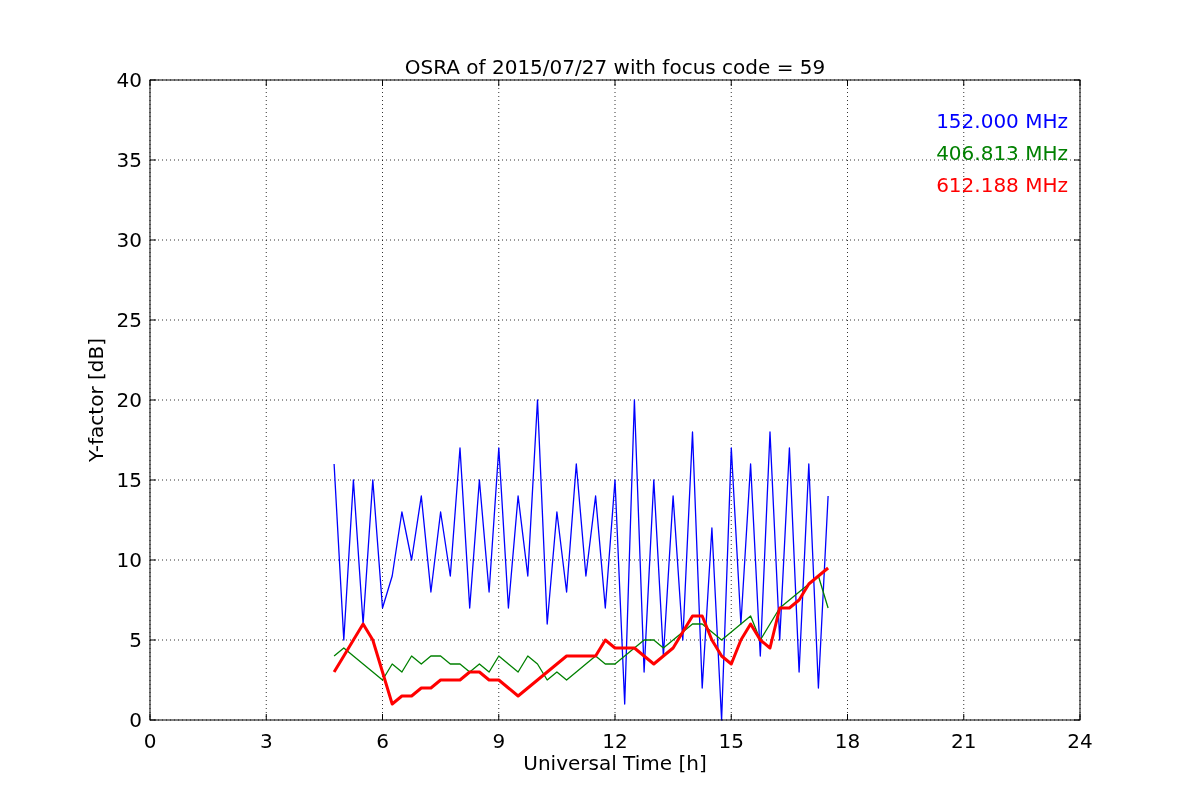 The image size is (1200, 800). I want to click on tick-label: 20, so click(129, 400).